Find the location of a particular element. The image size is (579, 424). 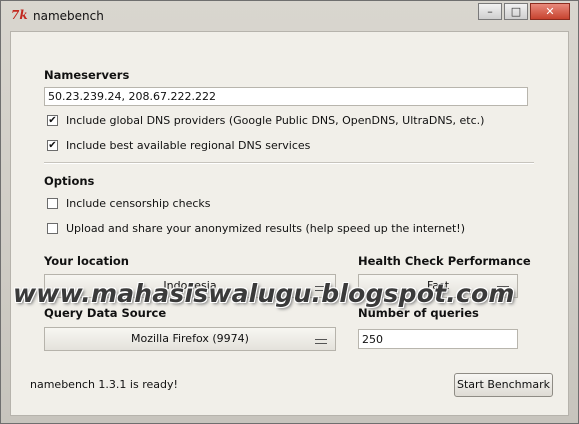

query-source-value: Mozilla Firefox (9974) is located at coordinates (190, 338).